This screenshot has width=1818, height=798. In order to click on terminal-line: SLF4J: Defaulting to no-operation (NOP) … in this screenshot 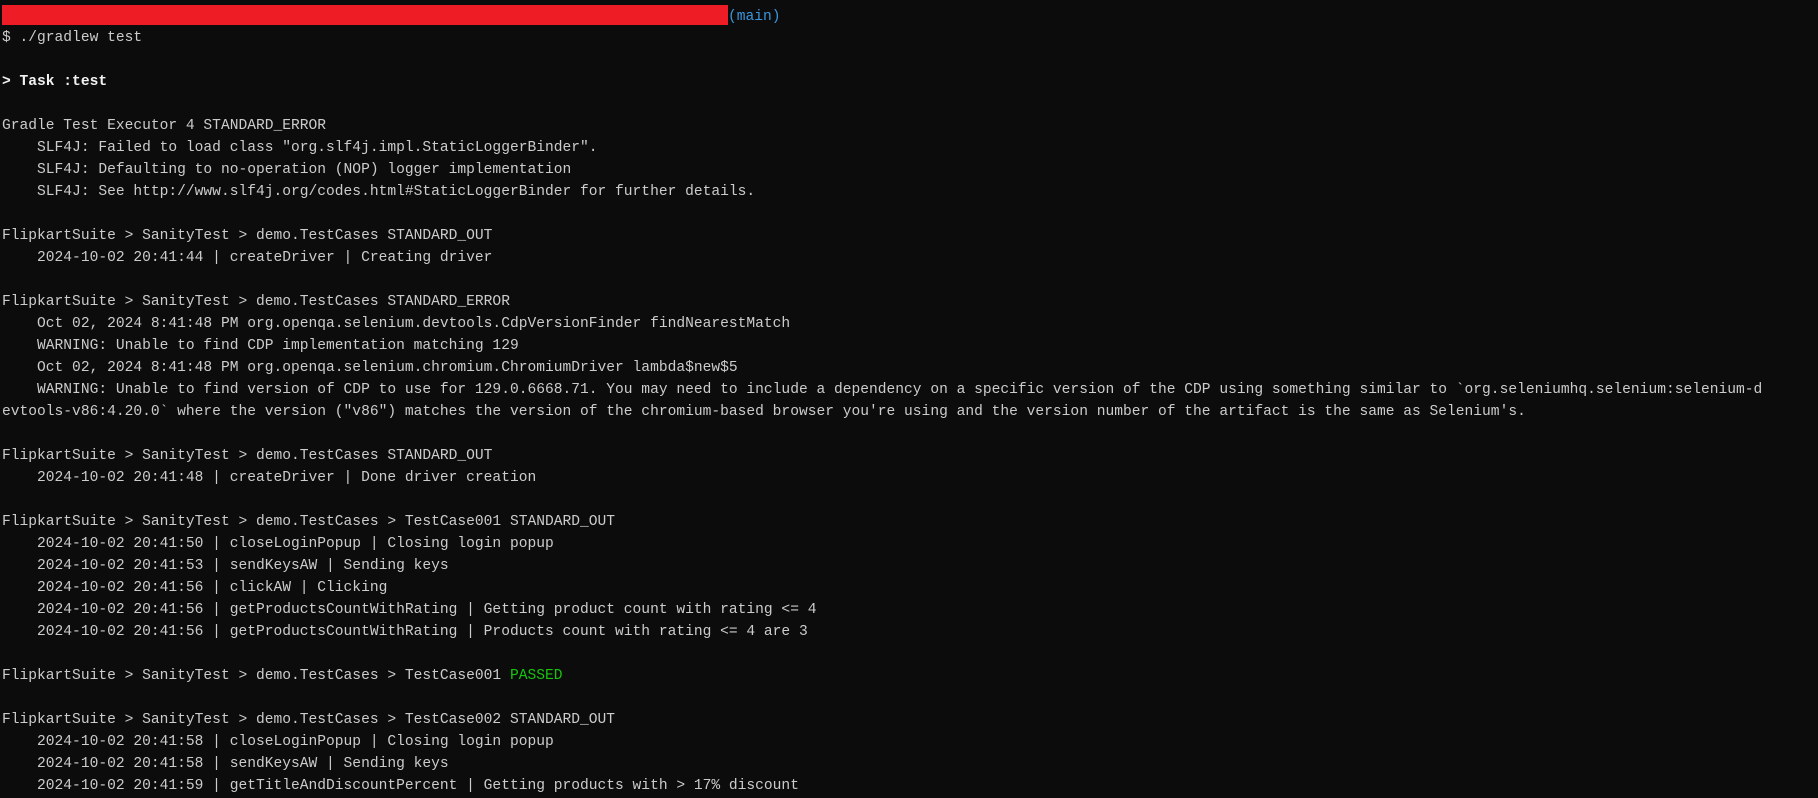, I will do `click(910, 170)`.